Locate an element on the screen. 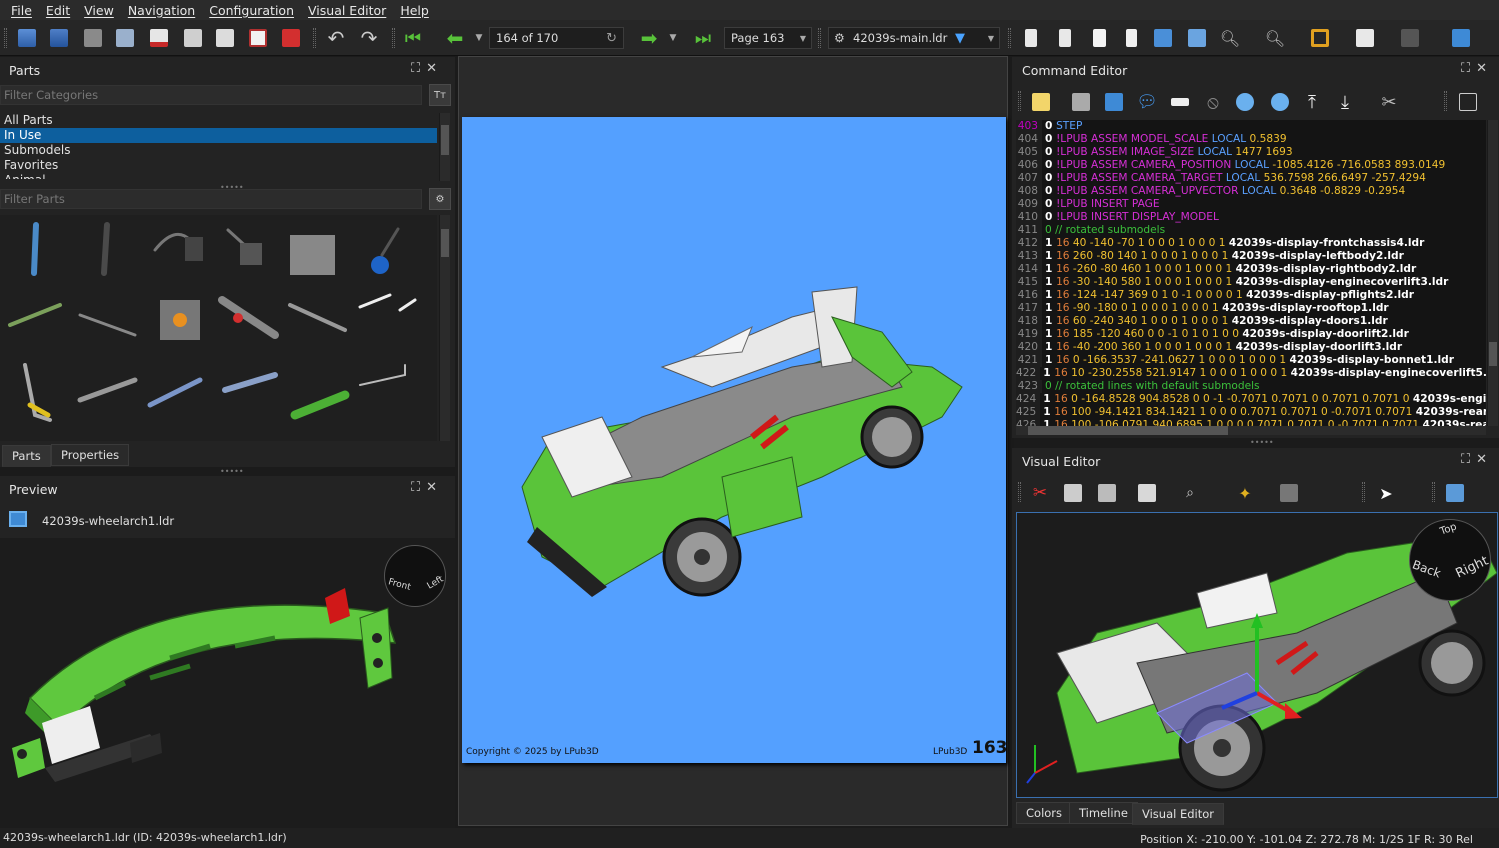  select-tool-icon: ➤ is located at coordinates (1386, 493).